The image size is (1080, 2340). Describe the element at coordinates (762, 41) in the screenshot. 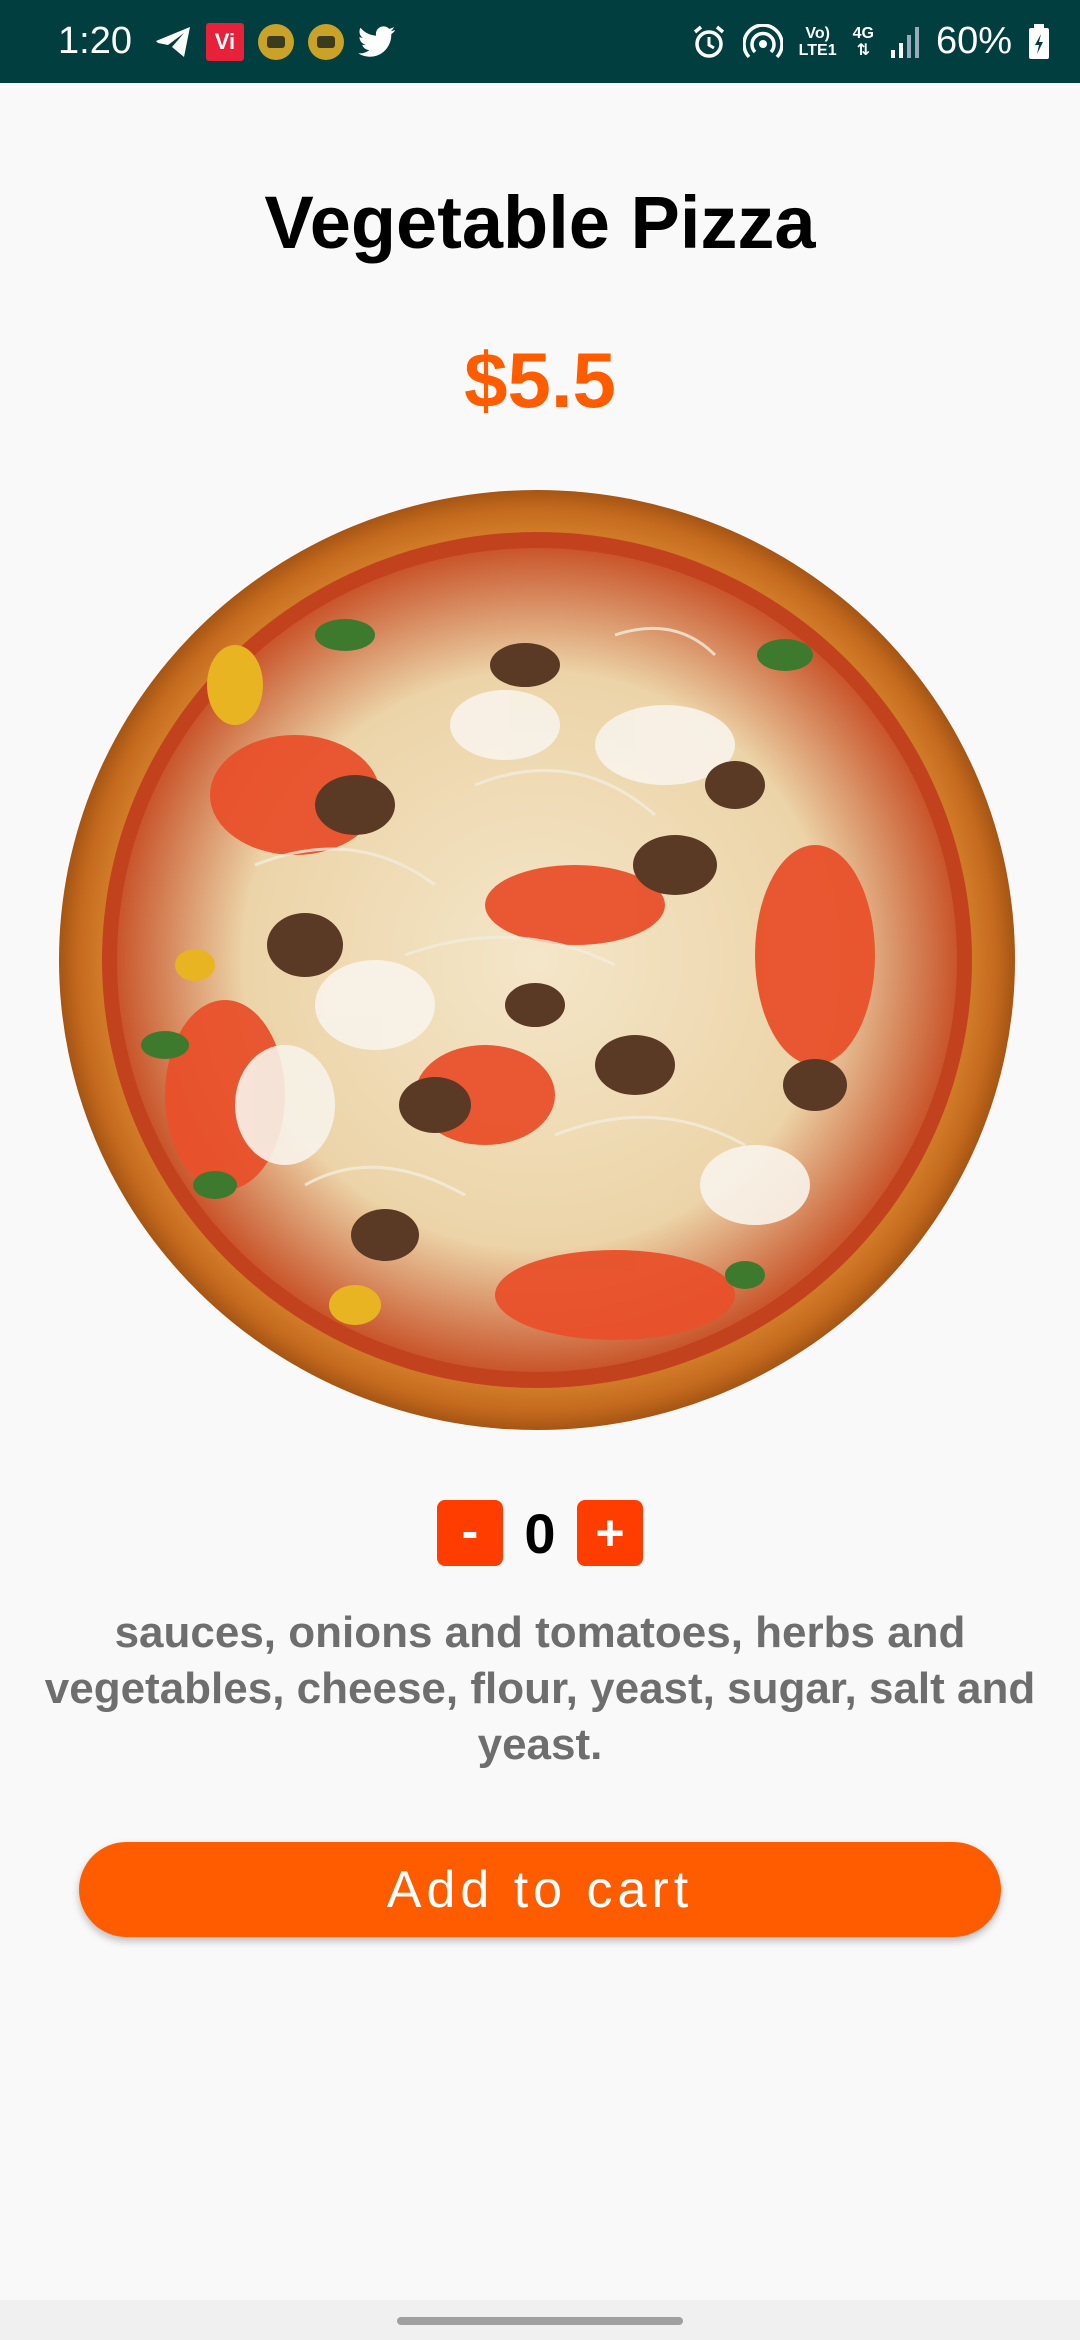

I see `hotspot-icon` at that location.